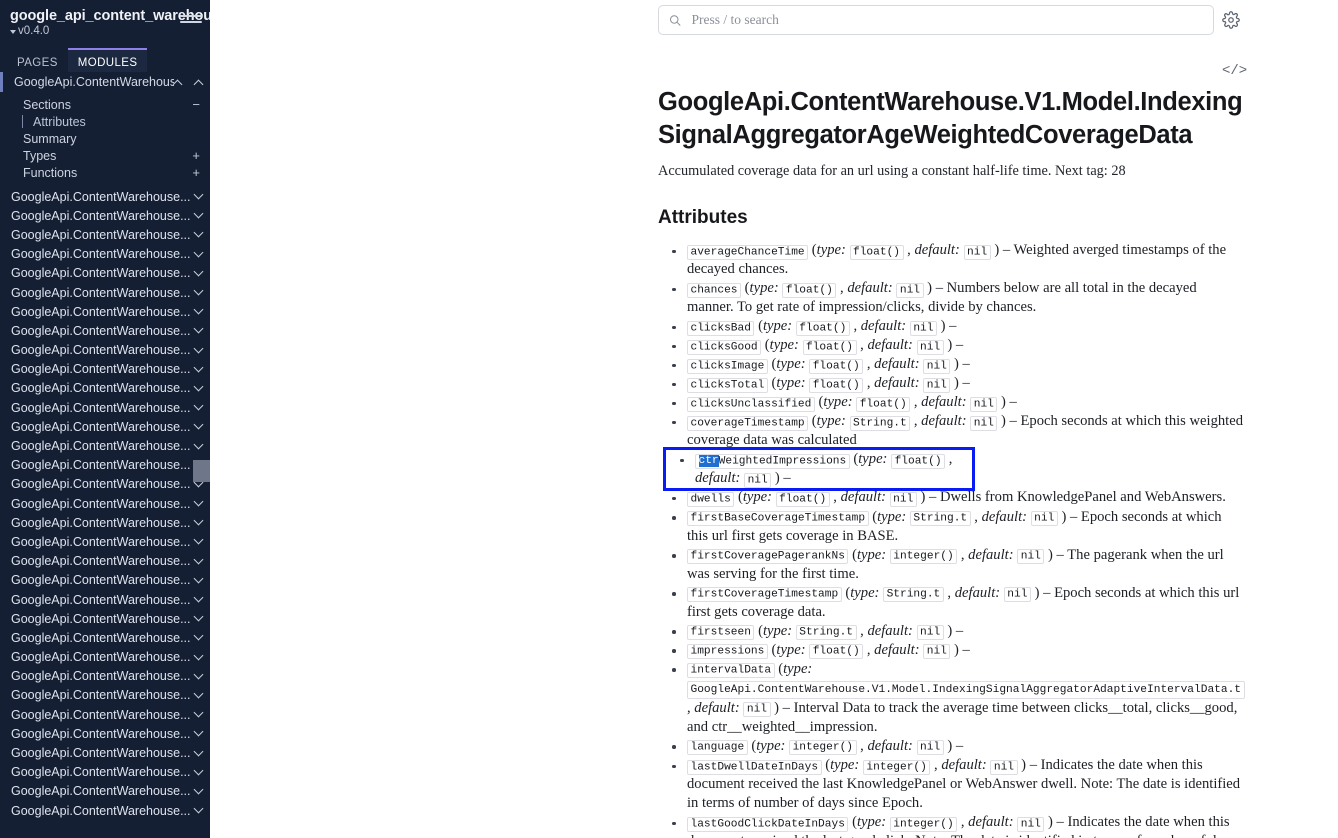 Image resolution: width=1338 pixels, height=838 pixels. Describe the element at coordinates (105, 31) in the screenshot. I see `version-row: v0.4.0` at that location.